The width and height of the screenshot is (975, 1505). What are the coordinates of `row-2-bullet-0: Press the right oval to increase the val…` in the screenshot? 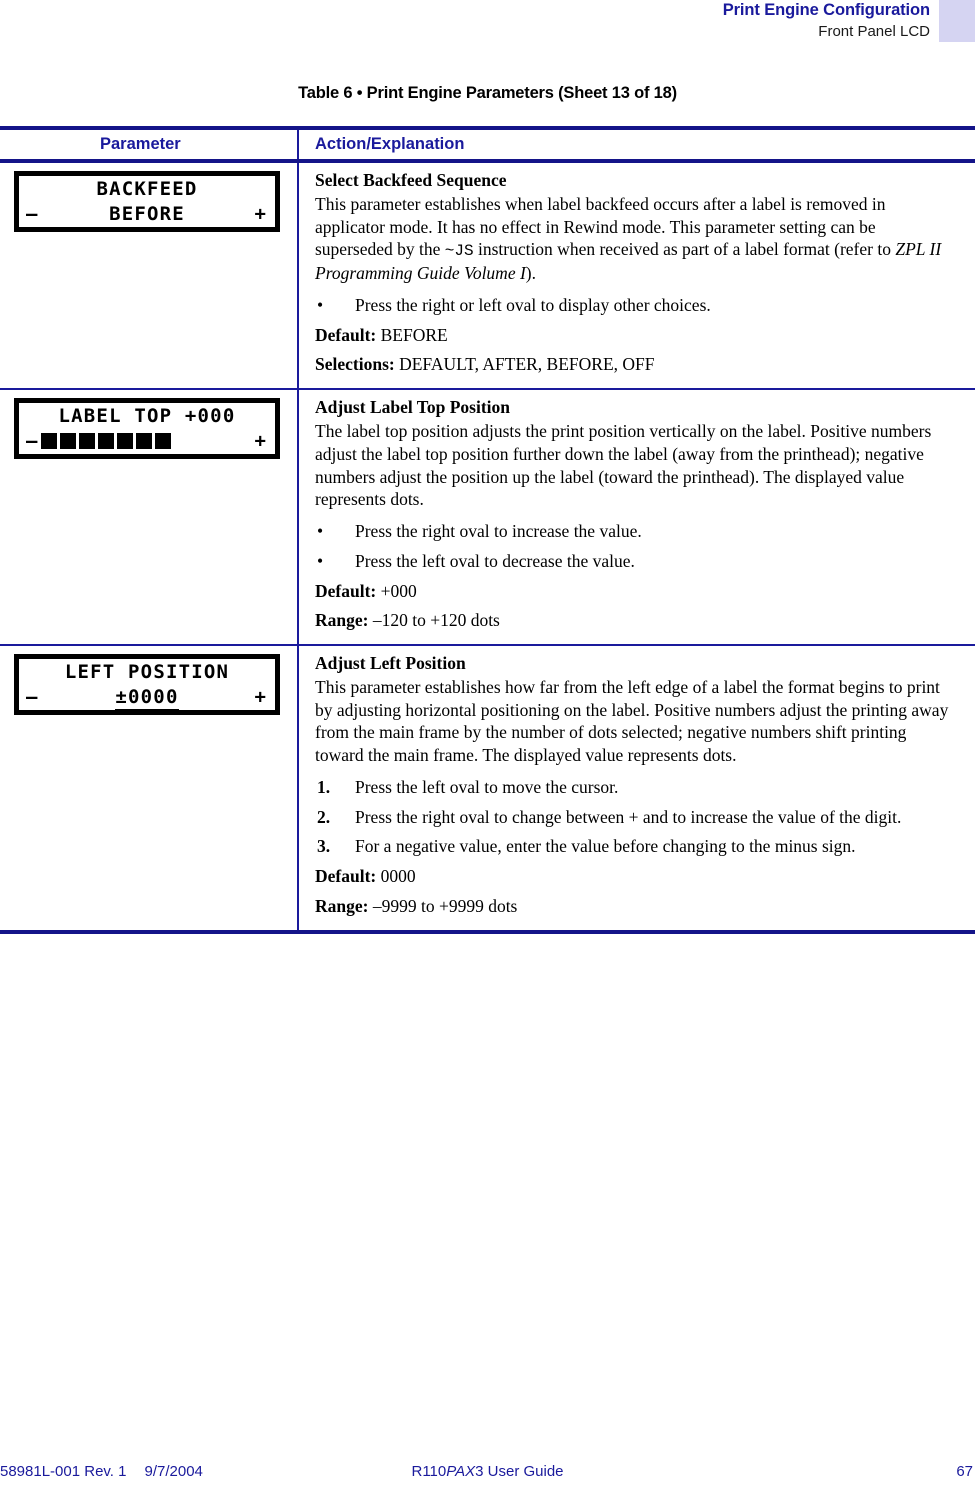 It's located at (498, 531).